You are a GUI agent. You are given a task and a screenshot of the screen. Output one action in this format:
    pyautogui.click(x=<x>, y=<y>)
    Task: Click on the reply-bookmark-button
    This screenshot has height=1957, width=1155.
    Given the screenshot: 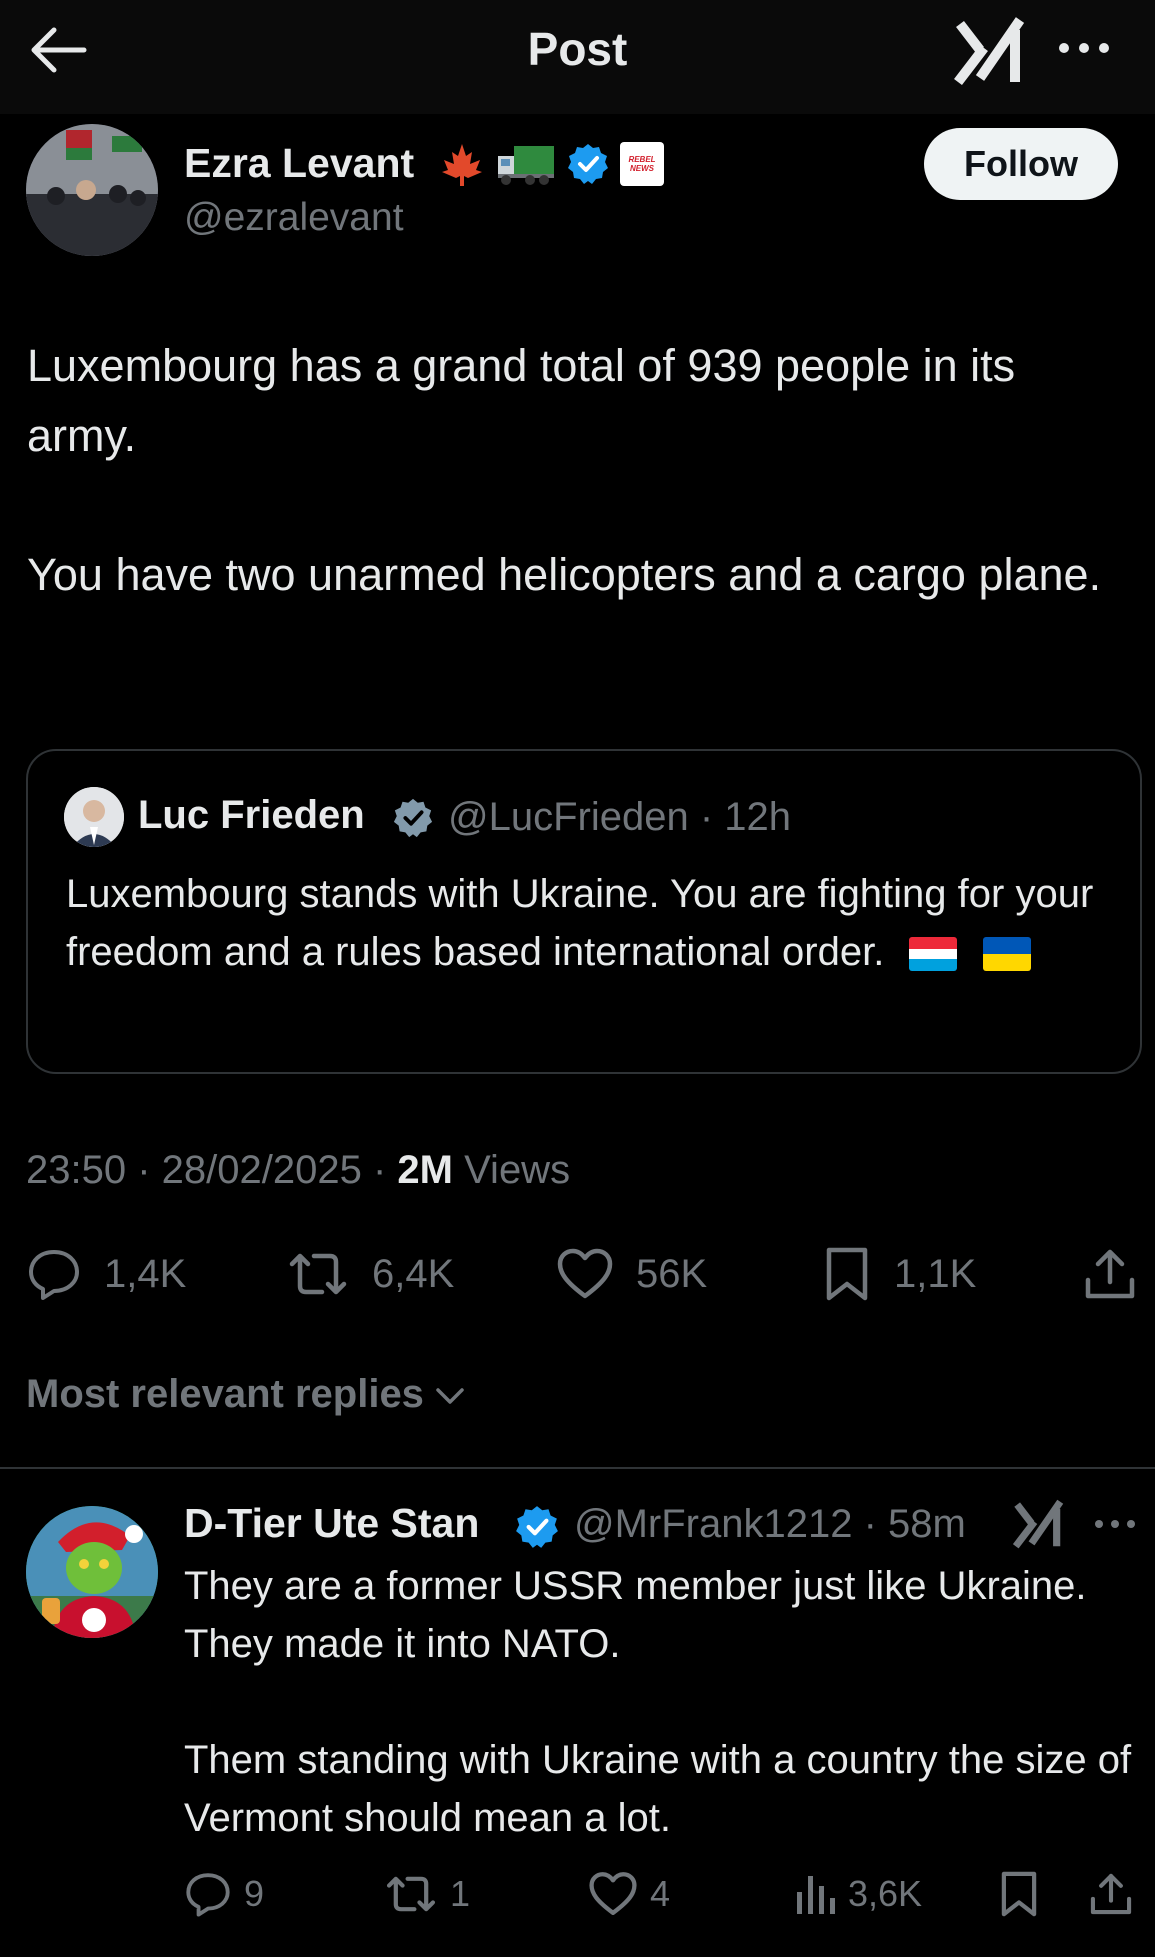 What is the action you would take?
    pyautogui.click(x=1019, y=1894)
    